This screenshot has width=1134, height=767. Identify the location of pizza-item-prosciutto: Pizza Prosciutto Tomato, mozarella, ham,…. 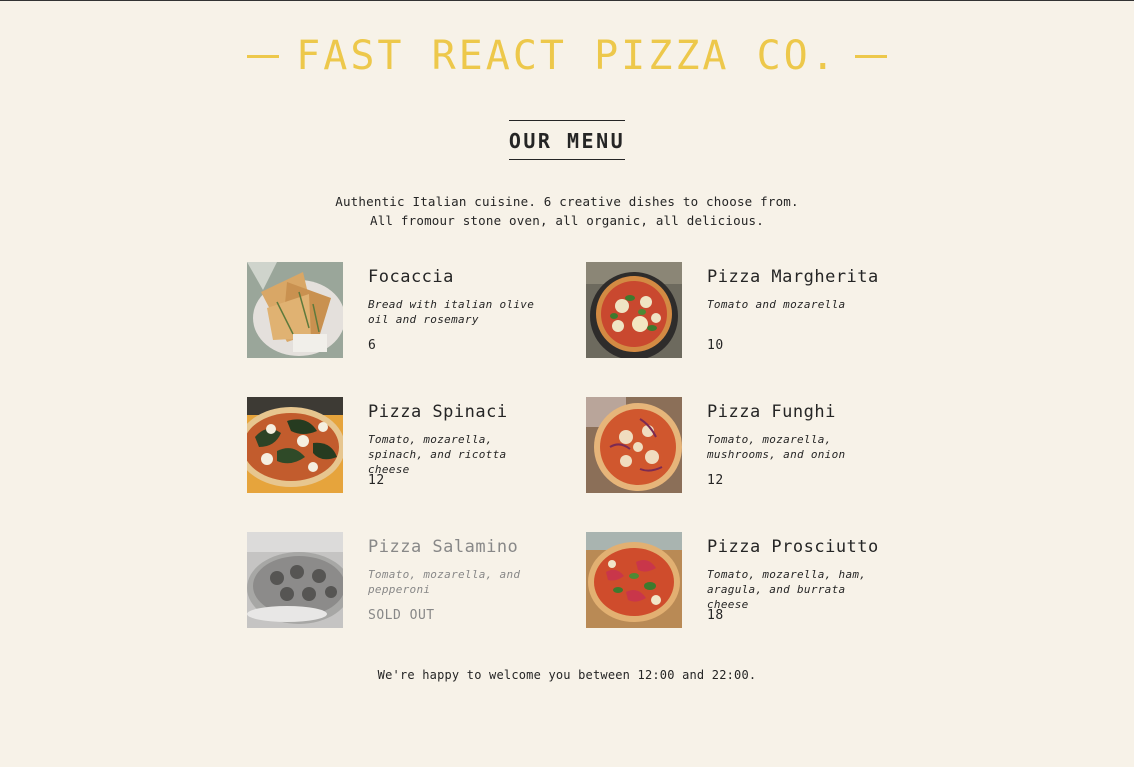
(736, 580).